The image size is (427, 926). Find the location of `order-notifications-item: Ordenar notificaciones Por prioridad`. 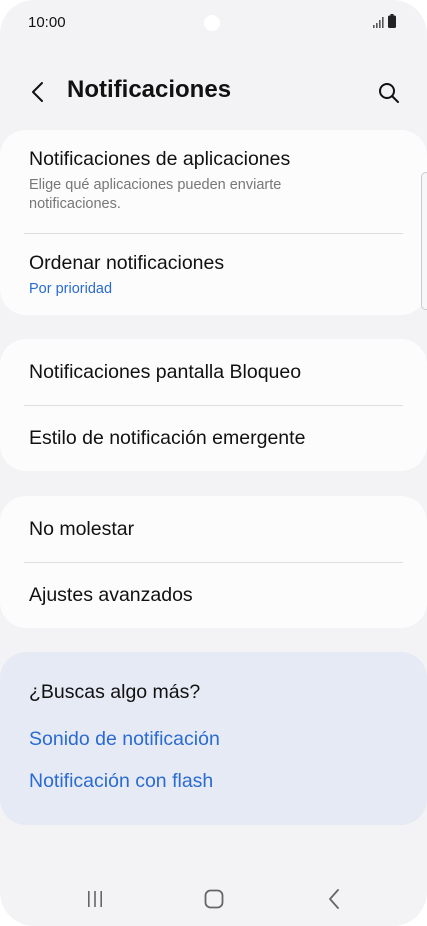

order-notifications-item: Ordenar notificaciones Por prioridad is located at coordinates (213, 274).